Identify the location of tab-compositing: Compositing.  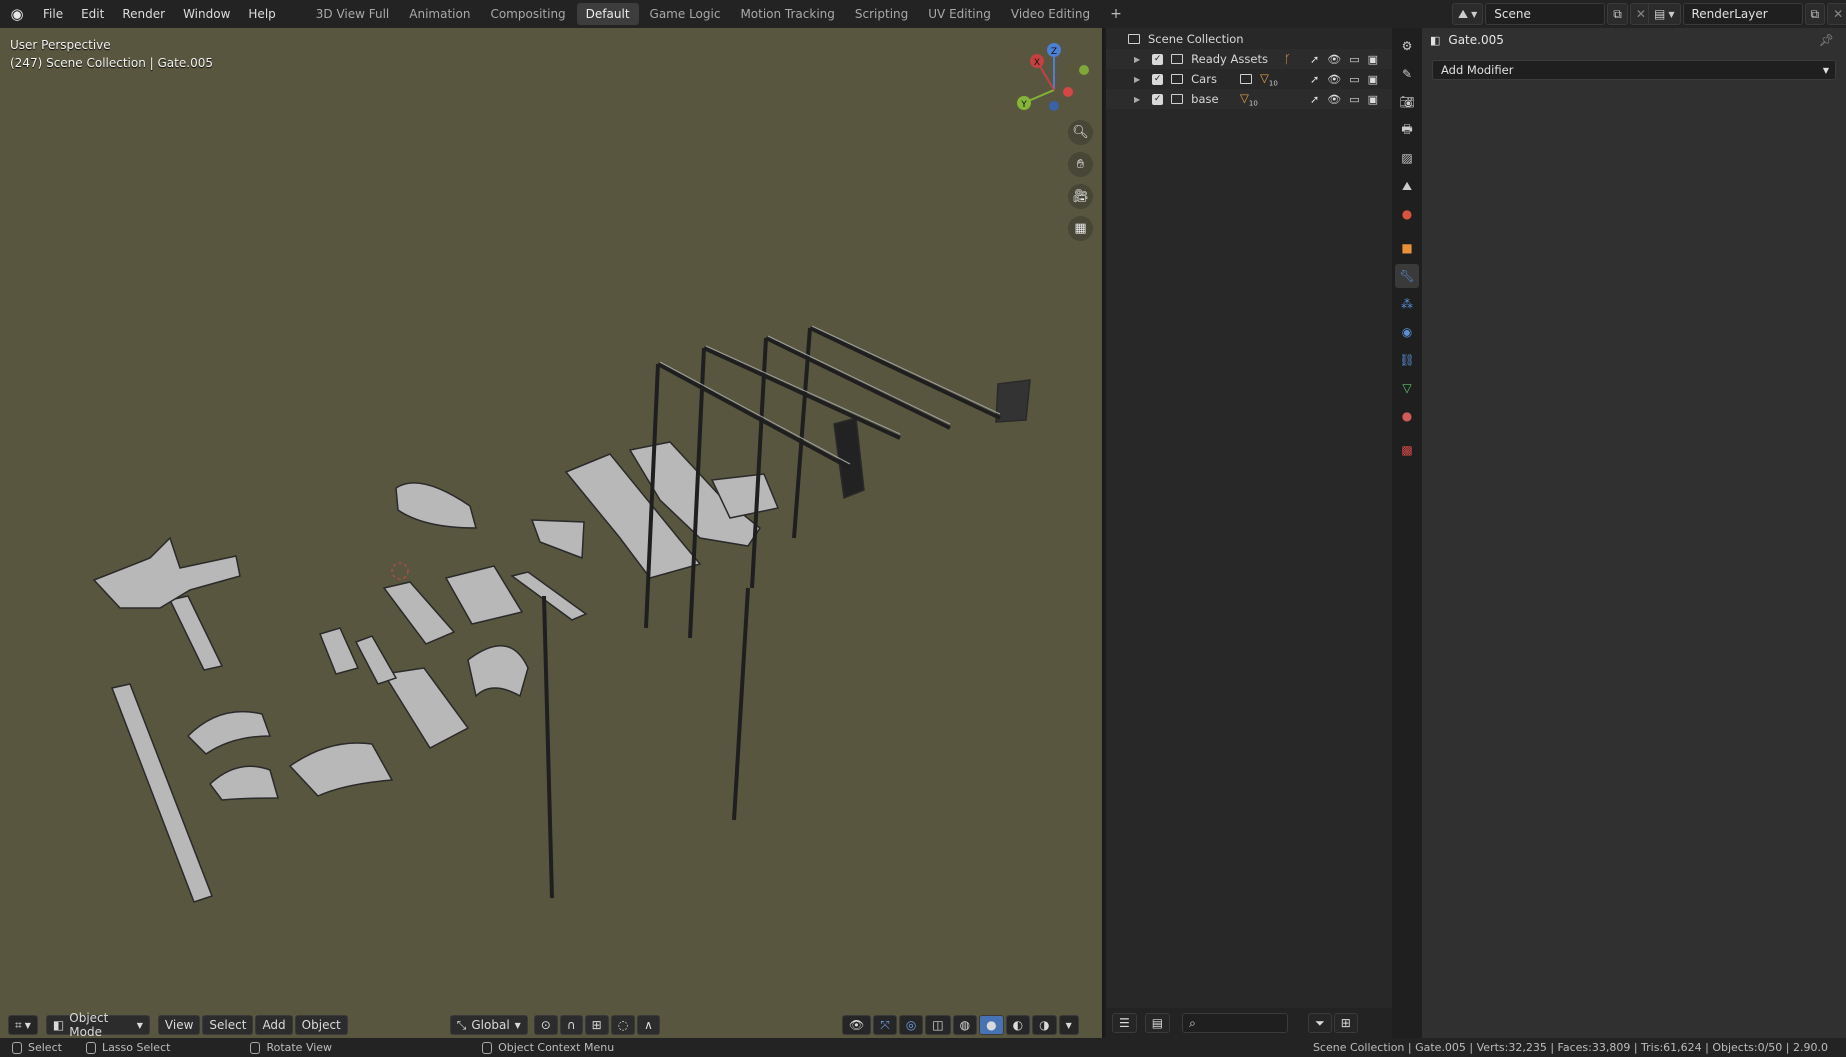
(527, 14).